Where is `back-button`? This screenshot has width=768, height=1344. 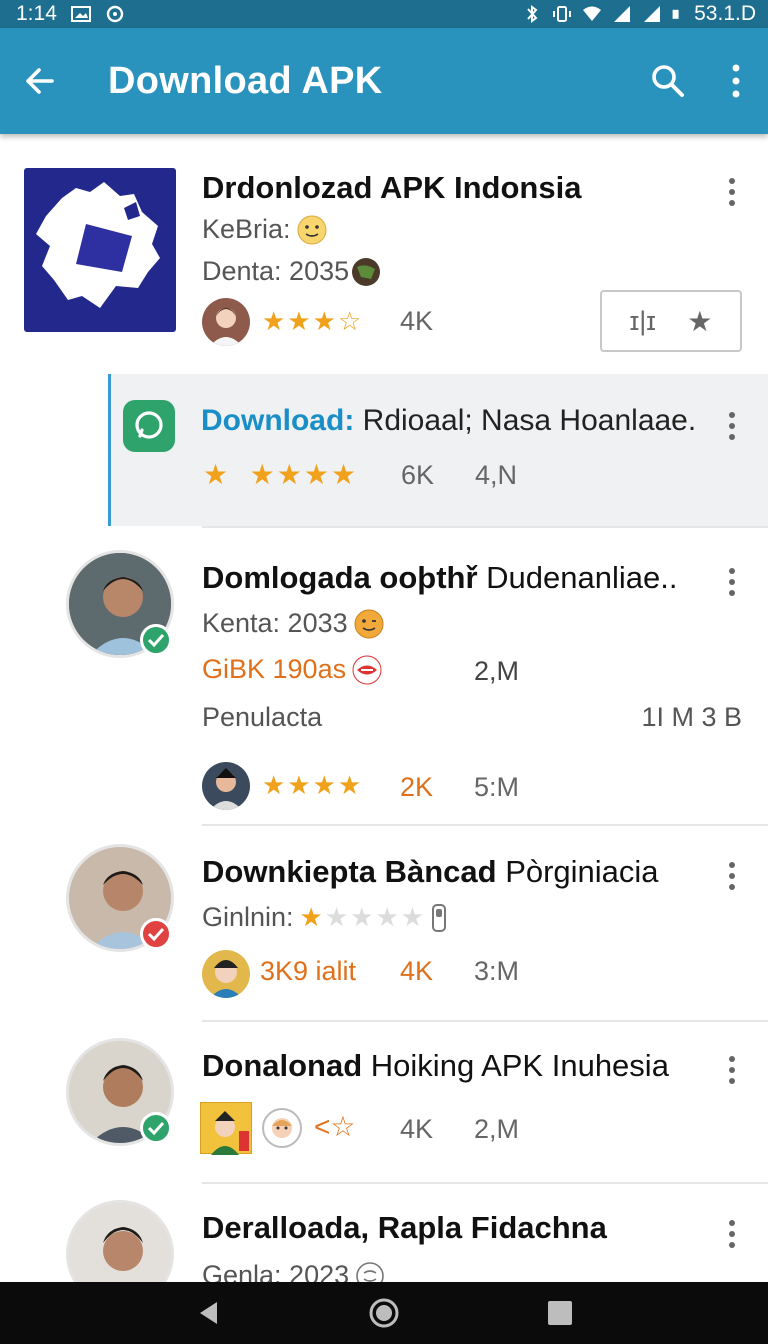 back-button is located at coordinates (40, 81).